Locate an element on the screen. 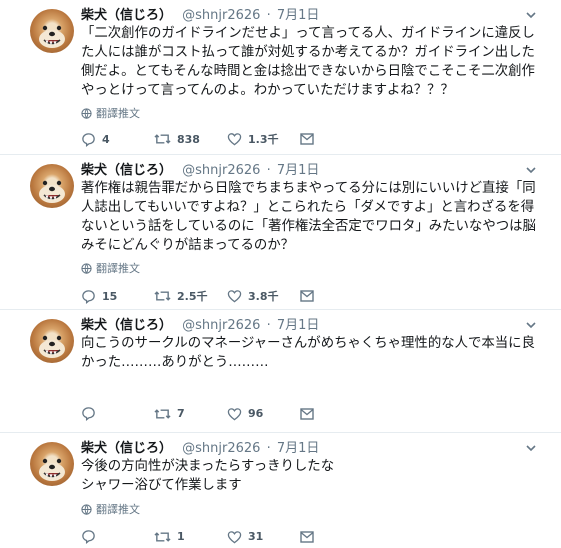  action-bar: 4 838 1.3千 is located at coordinates (227, 139).